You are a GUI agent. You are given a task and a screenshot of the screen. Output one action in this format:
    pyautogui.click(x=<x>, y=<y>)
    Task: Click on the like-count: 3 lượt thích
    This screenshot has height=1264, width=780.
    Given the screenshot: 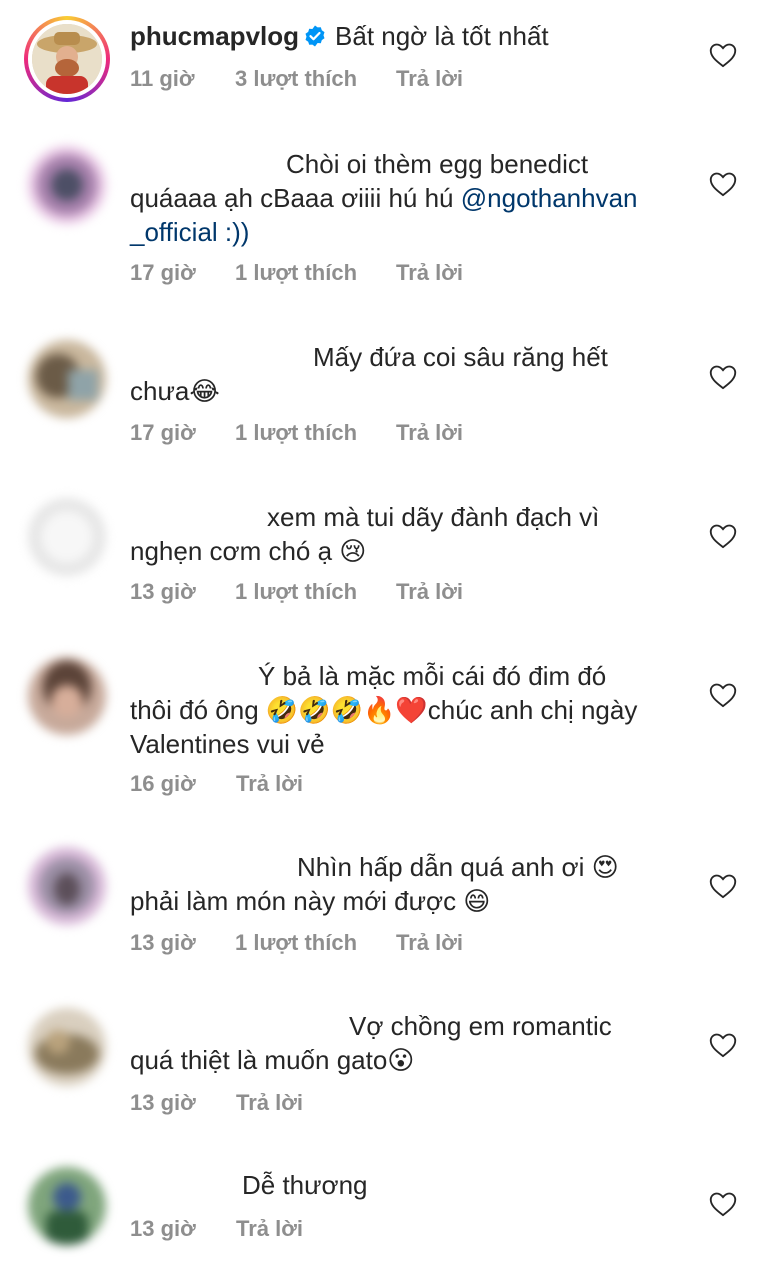 What is the action you would take?
    pyautogui.click(x=296, y=79)
    